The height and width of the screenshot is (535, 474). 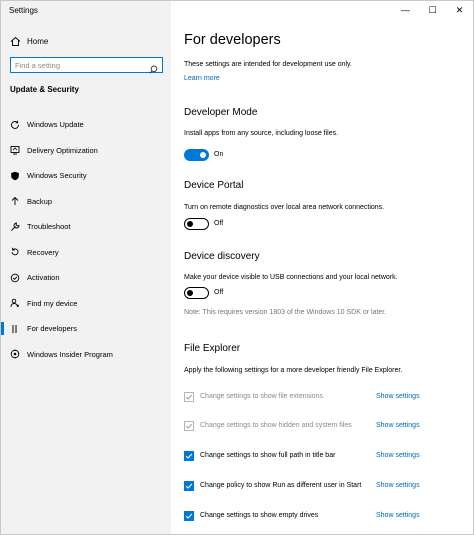 What do you see at coordinates (86, 329) in the screenshot?
I see `sidebar-item-for-developers: For developers` at bounding box center [86, 329].